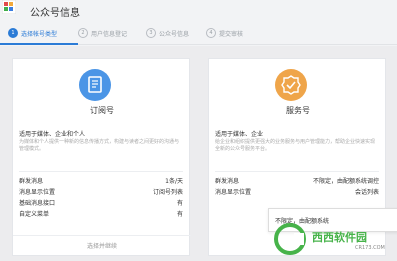 This screenshot has width=397, height=261. I want to click on step-select-type: 1 选择帐号类型, so click(32, 33).